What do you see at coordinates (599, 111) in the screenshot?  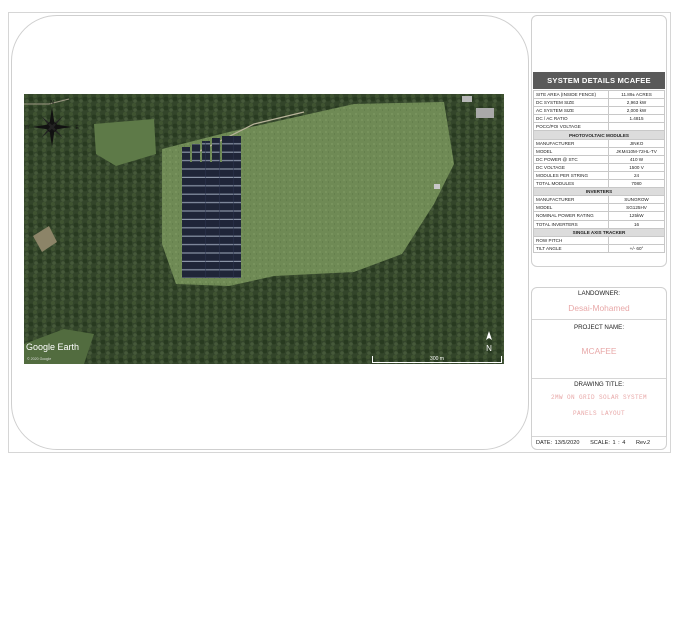 I see `table-row: AC SYSTEM SIZE 2,000 kW` at bounding box center [599, 111].